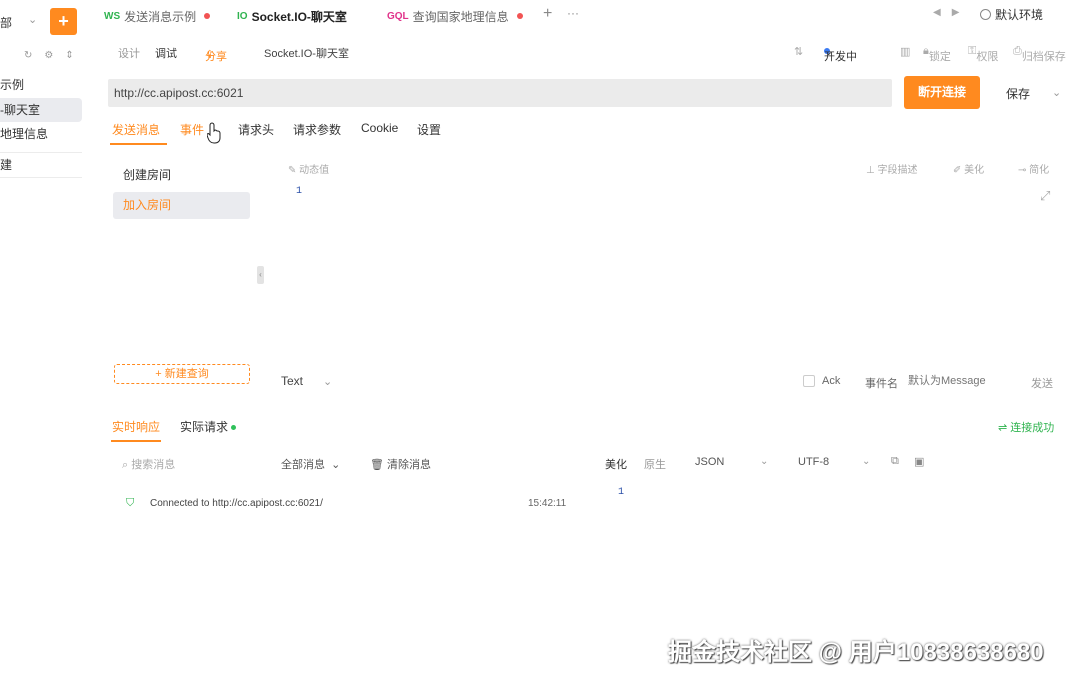 This screenshot has height=681, width=1079. Describe the element at coordinates (905, 51) in the screenshot. I see `layout-icon: ▥` at that location.